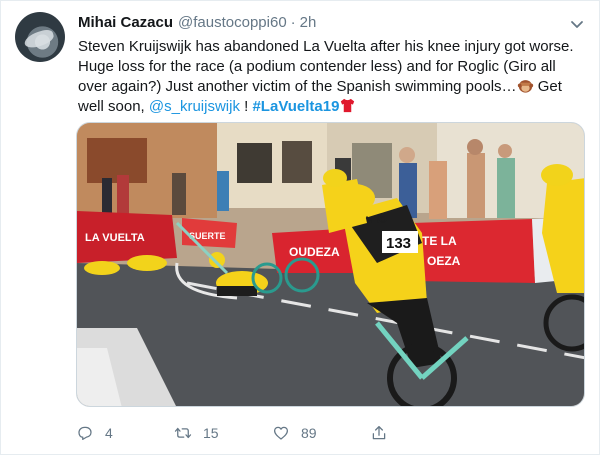 The height and width of the screenshot is (455, 600). I want to click on reply-button: 4, so click(94, 433).